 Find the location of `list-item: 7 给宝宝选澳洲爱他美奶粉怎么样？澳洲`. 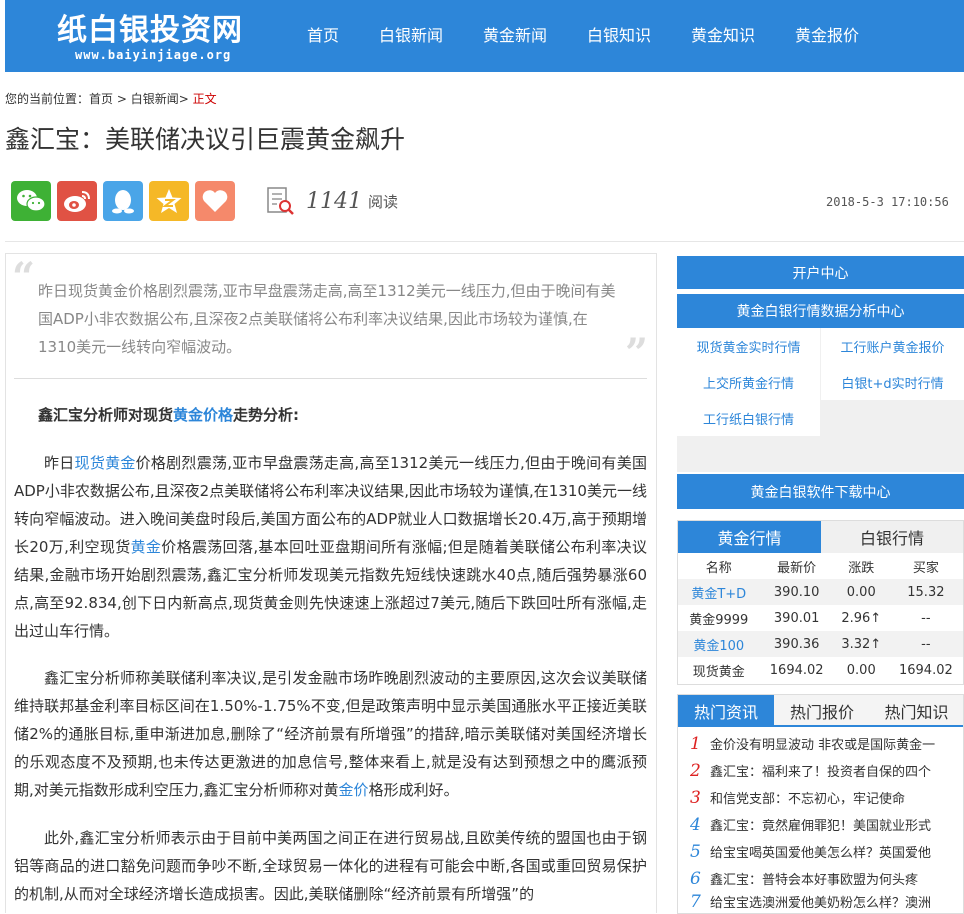

list-item: 7 给宝宝选澳洲爱他美奶粉怎么样？澳洲 is located at coordinates (824, 902).